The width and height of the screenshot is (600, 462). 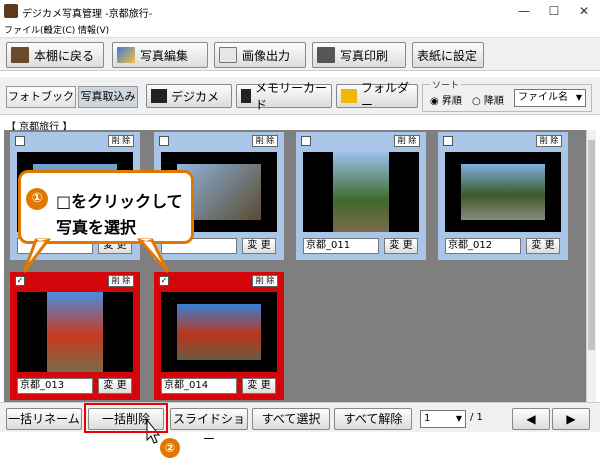 I want to click on callout-text-line-2: 写真を選択, so click(x=96, y=227).